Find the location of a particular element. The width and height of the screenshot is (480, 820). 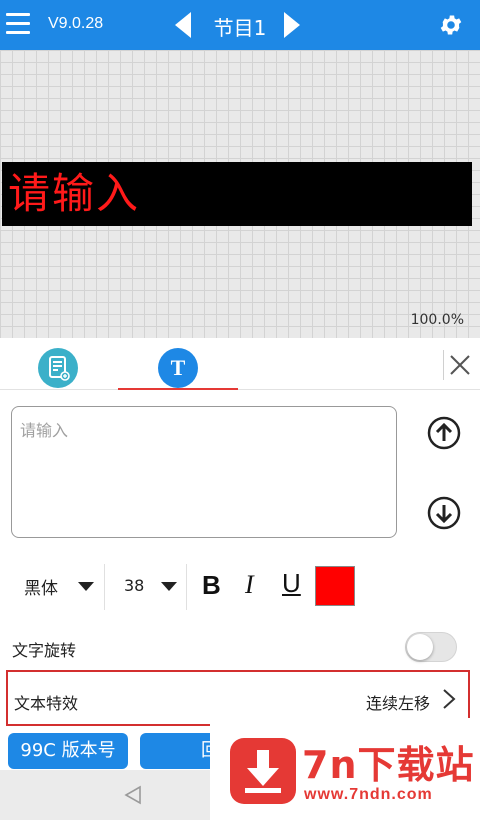

zoom-level: 100.0% is located at coordinates (437, 320).